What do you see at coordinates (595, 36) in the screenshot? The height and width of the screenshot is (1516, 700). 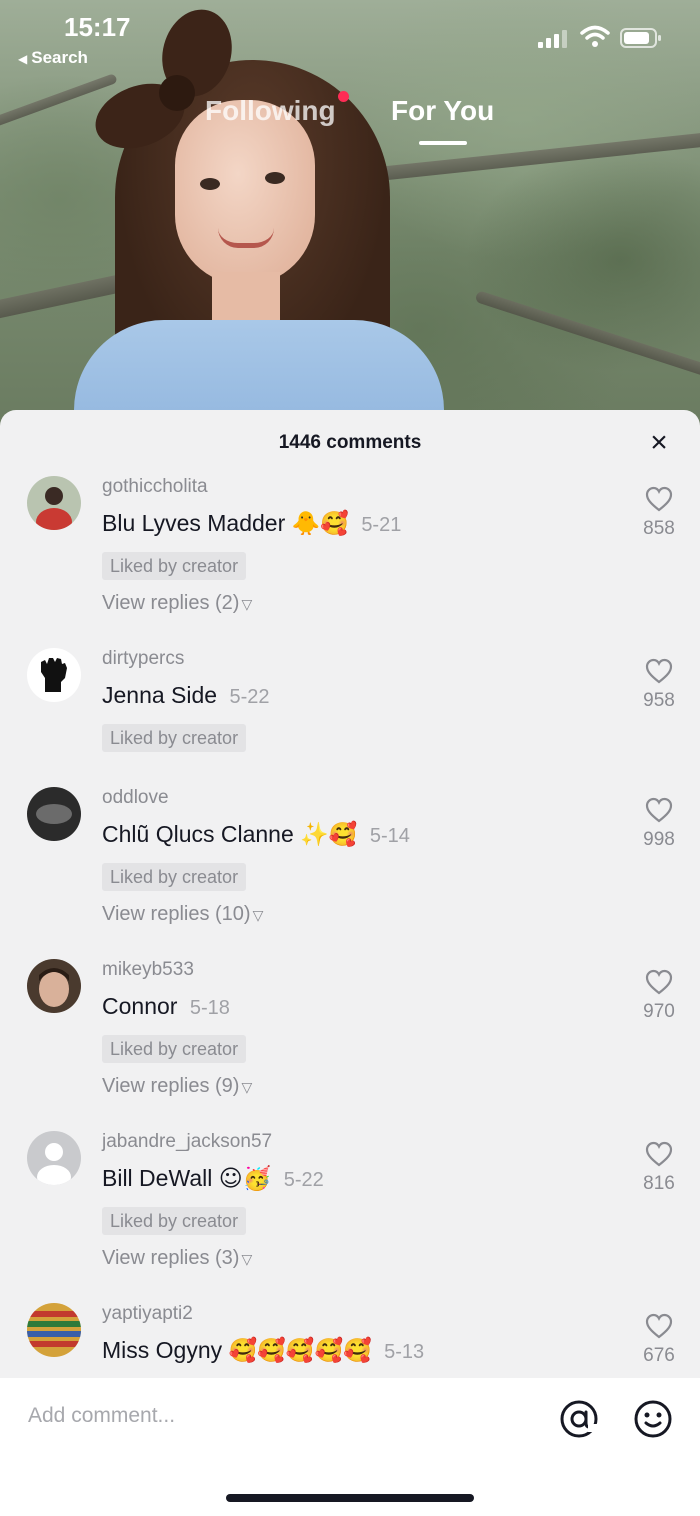 I see `wifi-icon` at bounding box center [595, 36].